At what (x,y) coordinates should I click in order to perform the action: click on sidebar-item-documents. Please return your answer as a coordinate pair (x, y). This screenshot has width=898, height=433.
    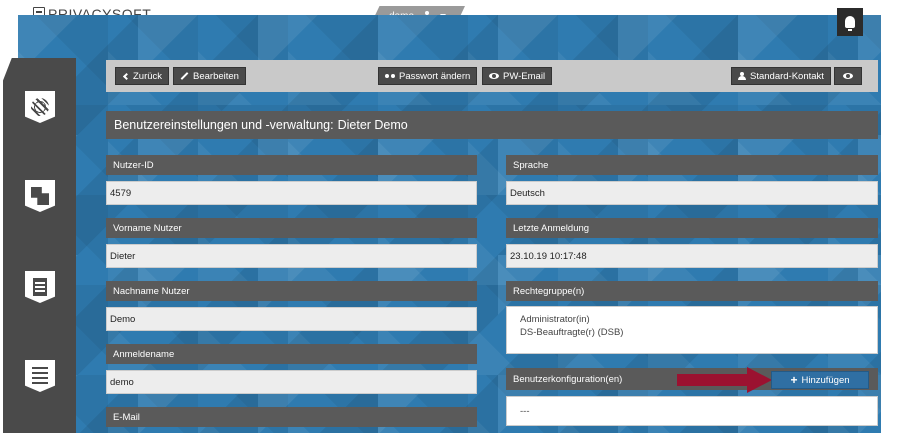
    Looking at the image, I should click on (40, 287).